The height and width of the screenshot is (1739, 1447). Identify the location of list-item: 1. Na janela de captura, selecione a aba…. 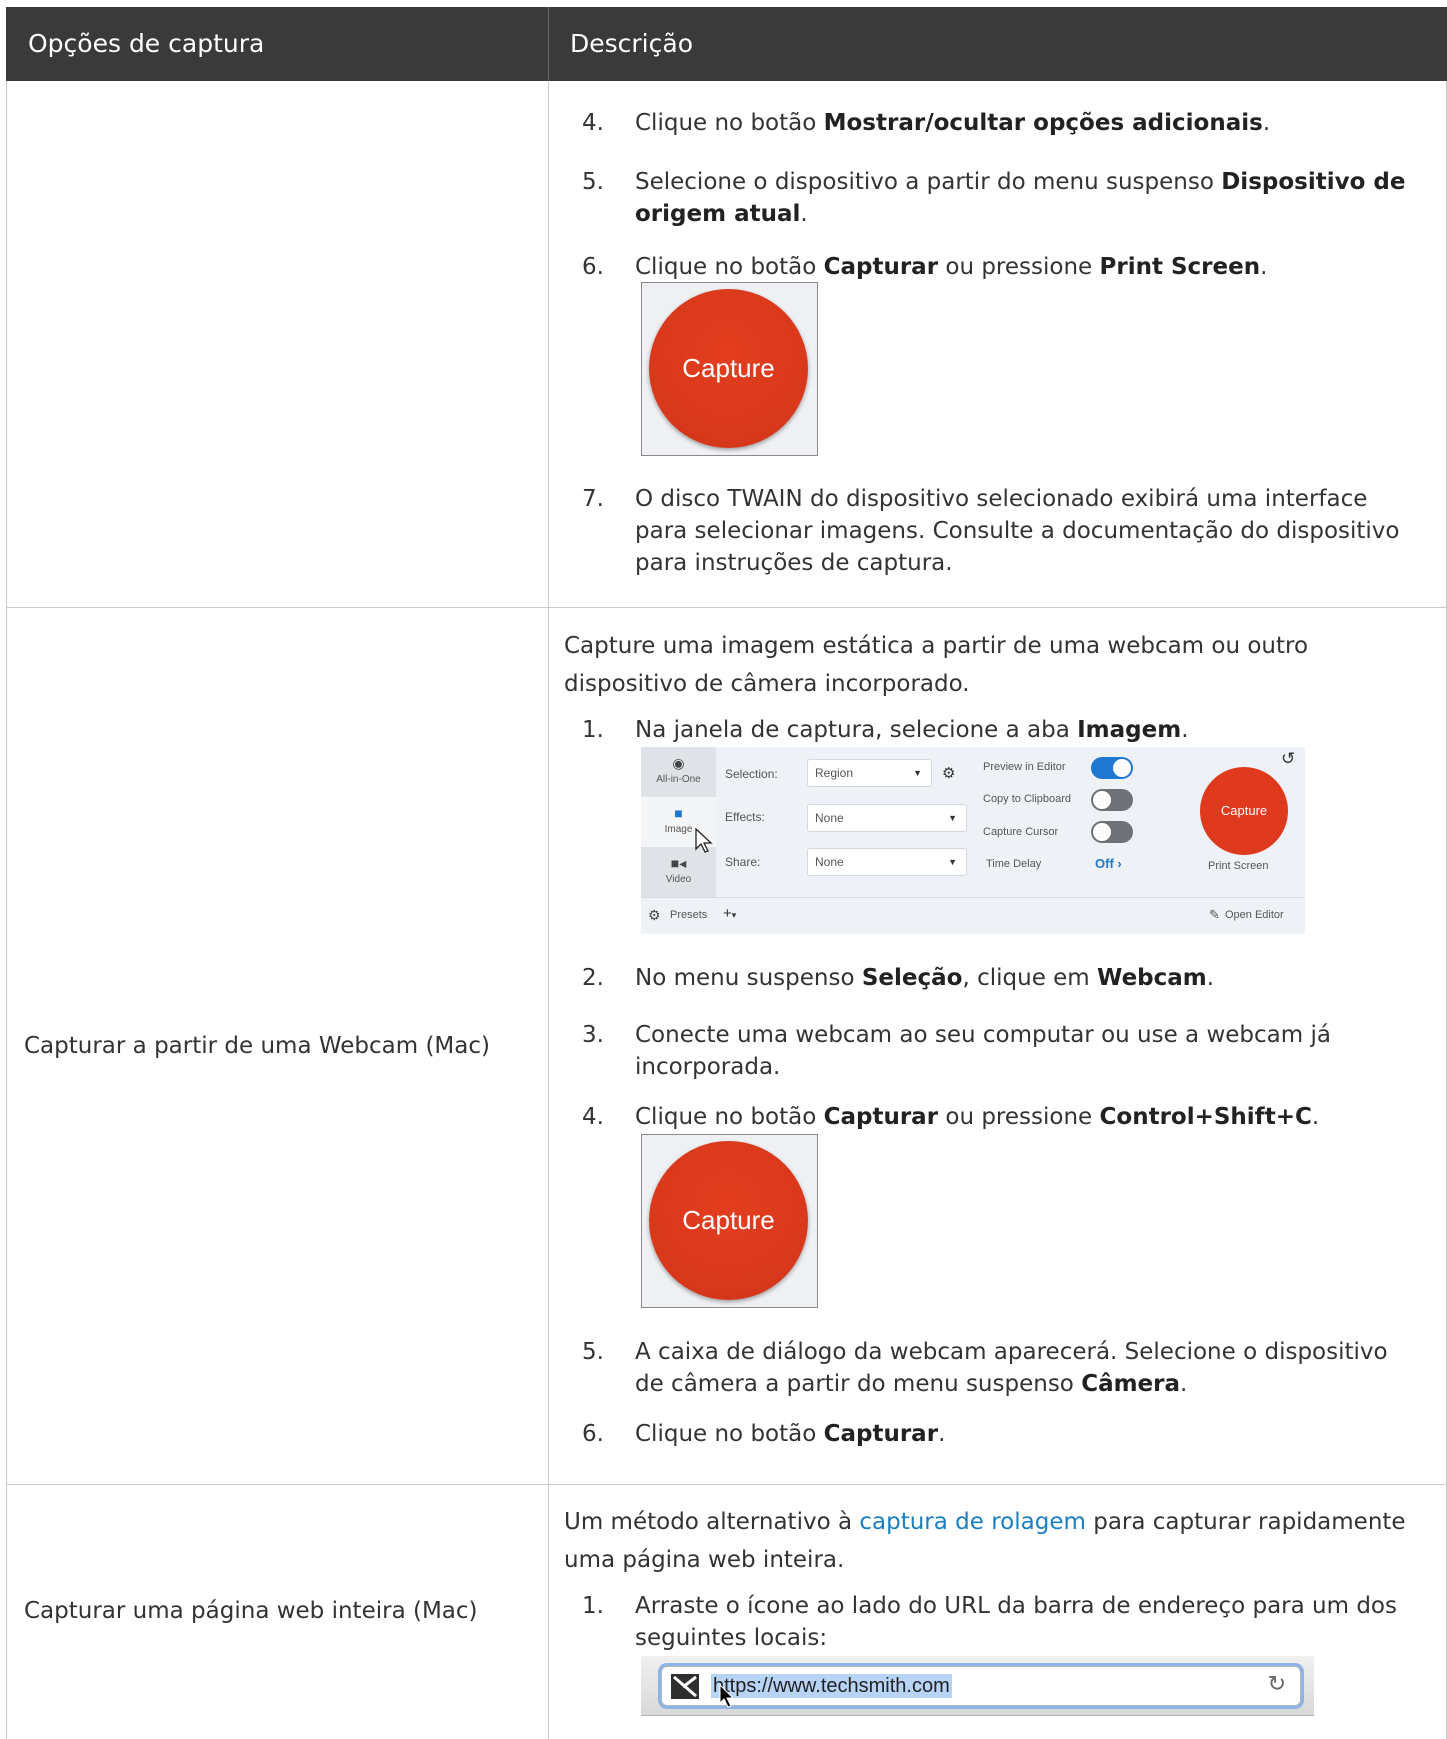
(885, 730).